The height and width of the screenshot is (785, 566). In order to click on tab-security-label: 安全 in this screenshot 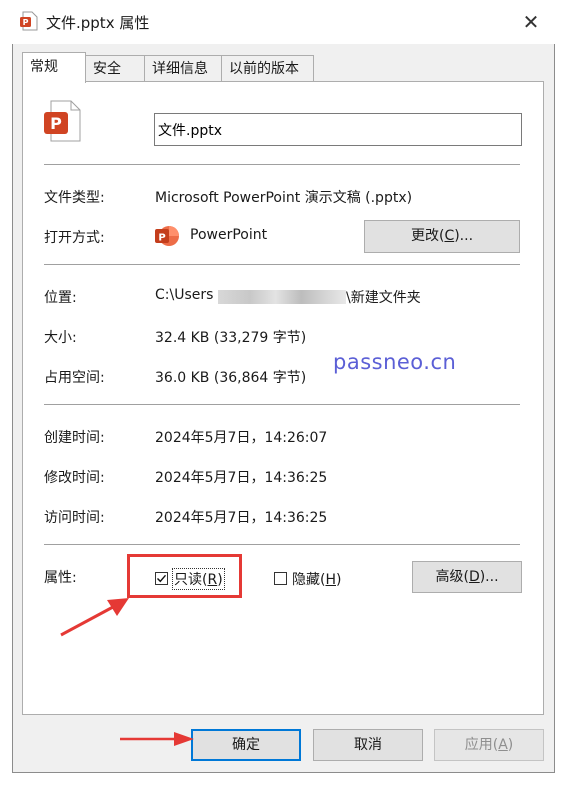, I will do `click(107, 69)`.